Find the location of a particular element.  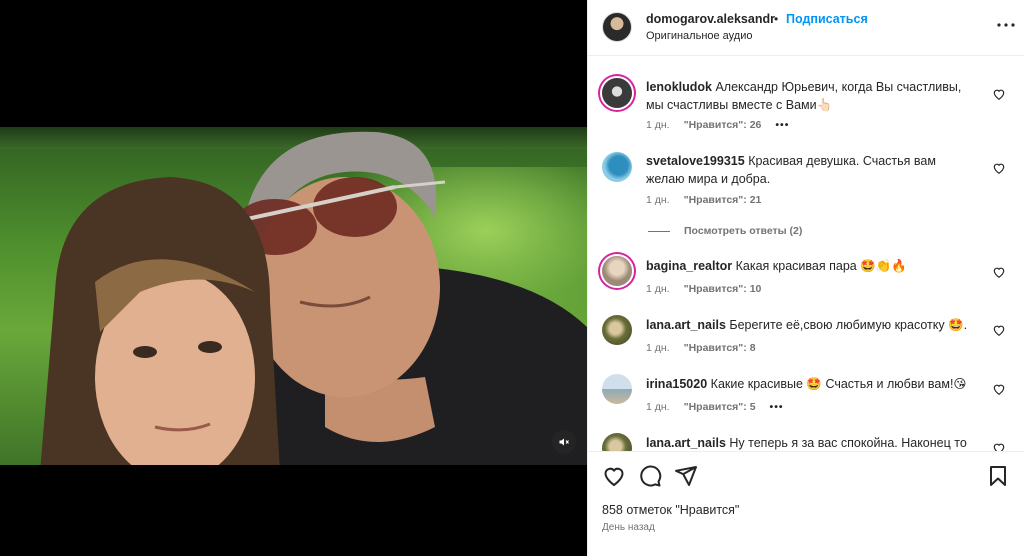

view-replies-label: Посмотреть ответы (2) is located at coordinates (743, 231).